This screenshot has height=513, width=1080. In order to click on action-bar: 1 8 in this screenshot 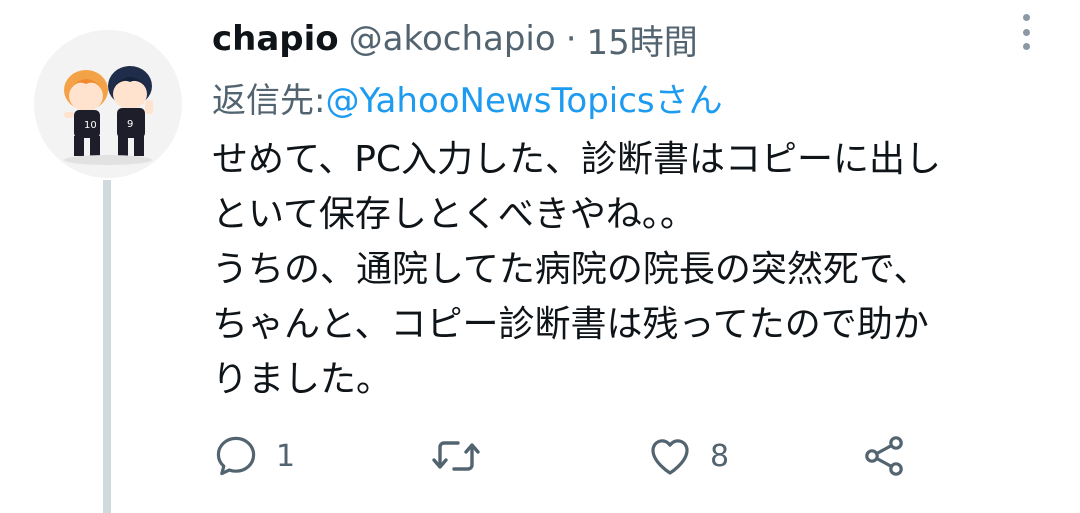, I will do `click(572, 456)`.